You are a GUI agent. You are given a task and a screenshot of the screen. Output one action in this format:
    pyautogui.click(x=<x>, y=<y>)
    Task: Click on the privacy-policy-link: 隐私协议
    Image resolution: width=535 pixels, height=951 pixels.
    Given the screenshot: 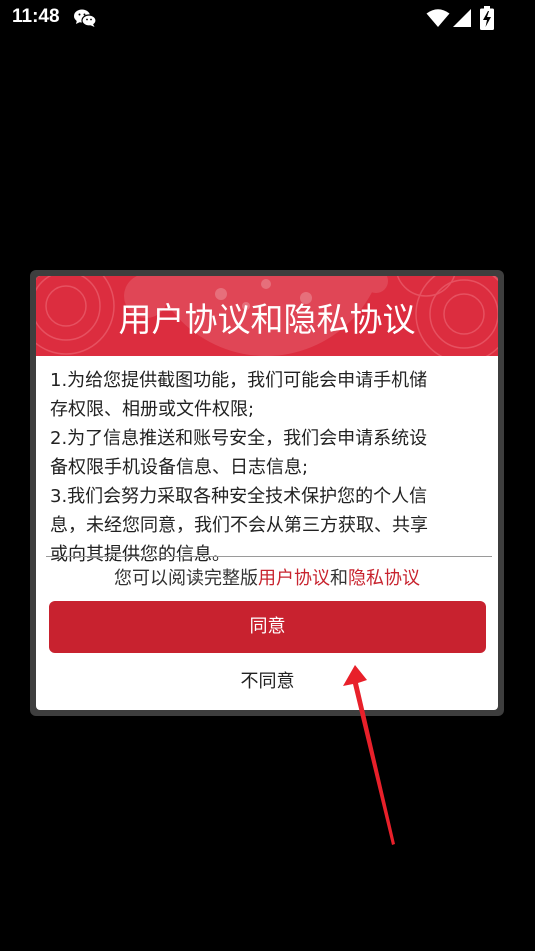 What is the action you would take?
    pyautogui.click(x=384, y=578)
    